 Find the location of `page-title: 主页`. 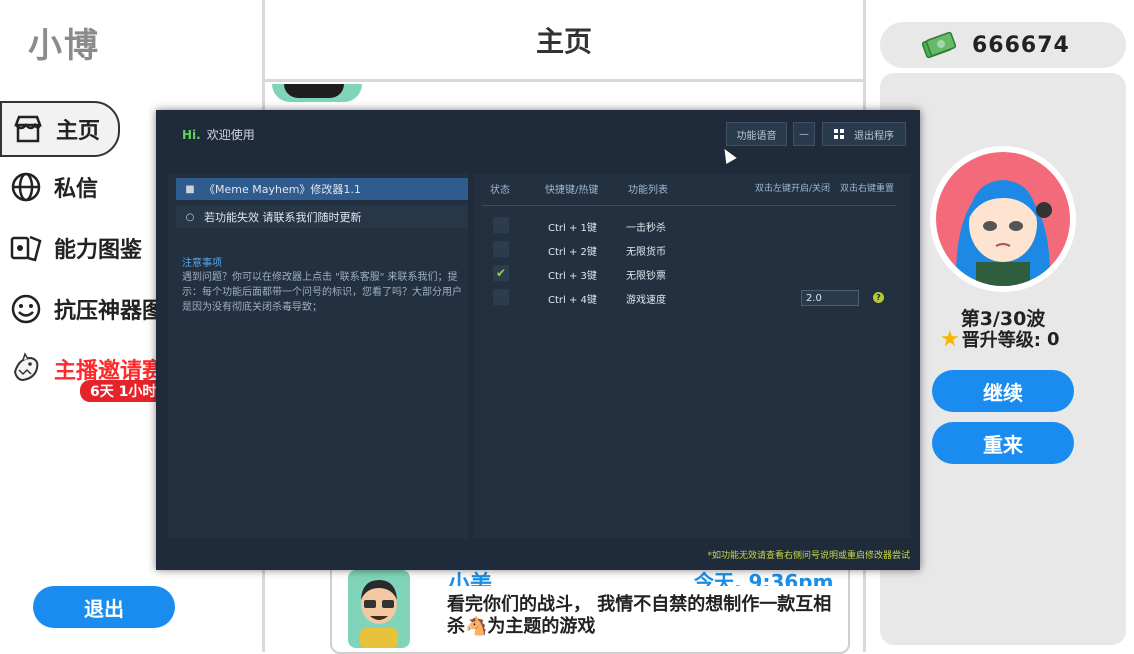

page-title: 主页 is located at coordinates (564, 41).